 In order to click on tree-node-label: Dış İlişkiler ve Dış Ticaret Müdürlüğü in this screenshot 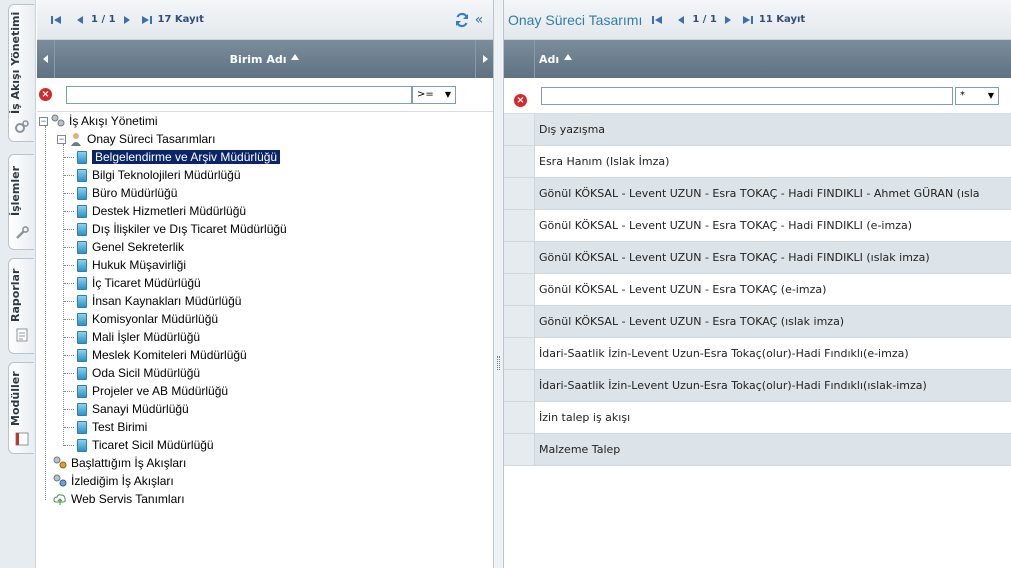, I will do `click(189, 229)`.